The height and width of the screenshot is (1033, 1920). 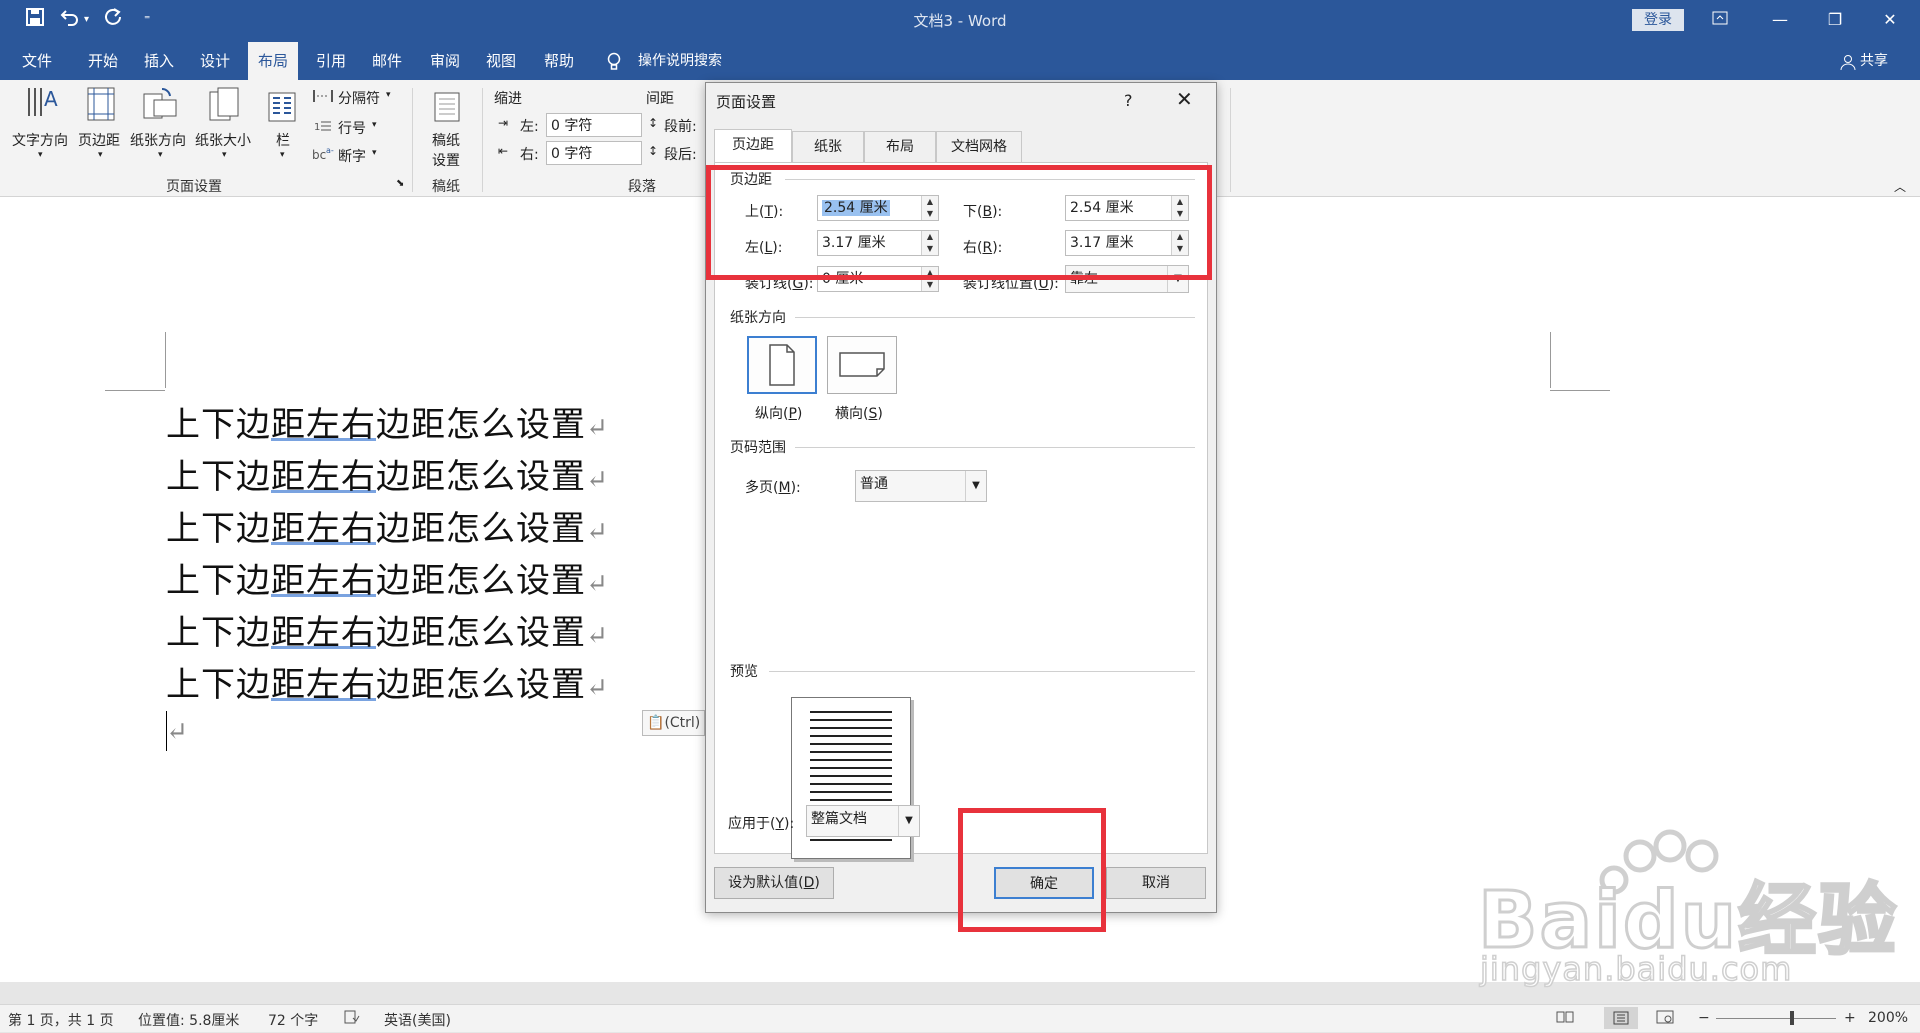 I want to click on pages-section-title: 页码范围, so click(x=758, y=448).